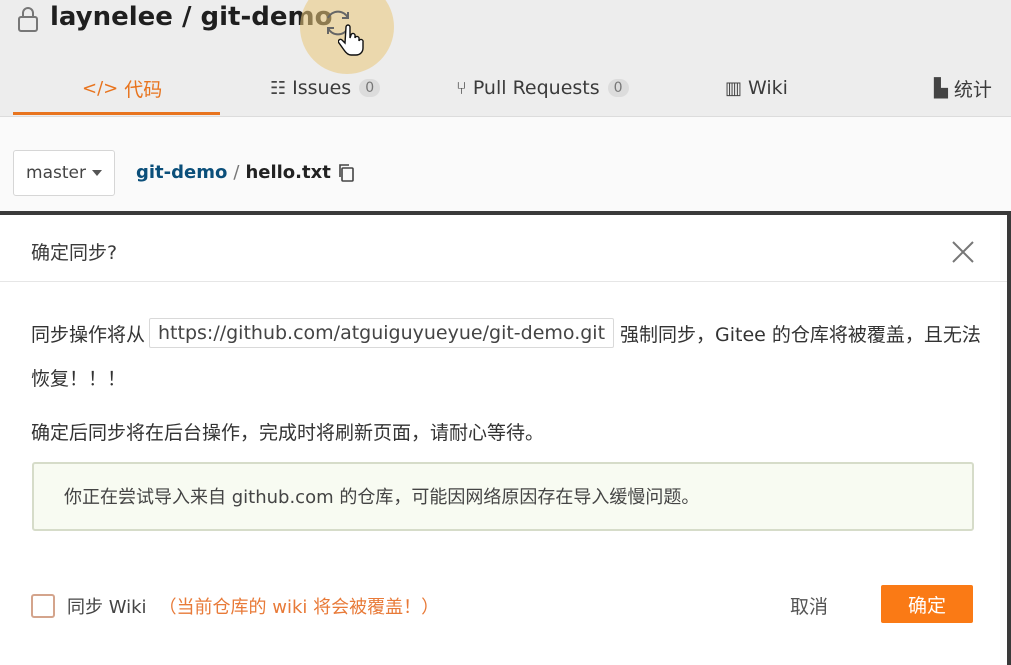 This screenshot has height=665, width=1011. What do you see at coordinates (461, 88) in the screenshot?
I see `pull-request-icon: ⑂` at bounding box center [461, 88].